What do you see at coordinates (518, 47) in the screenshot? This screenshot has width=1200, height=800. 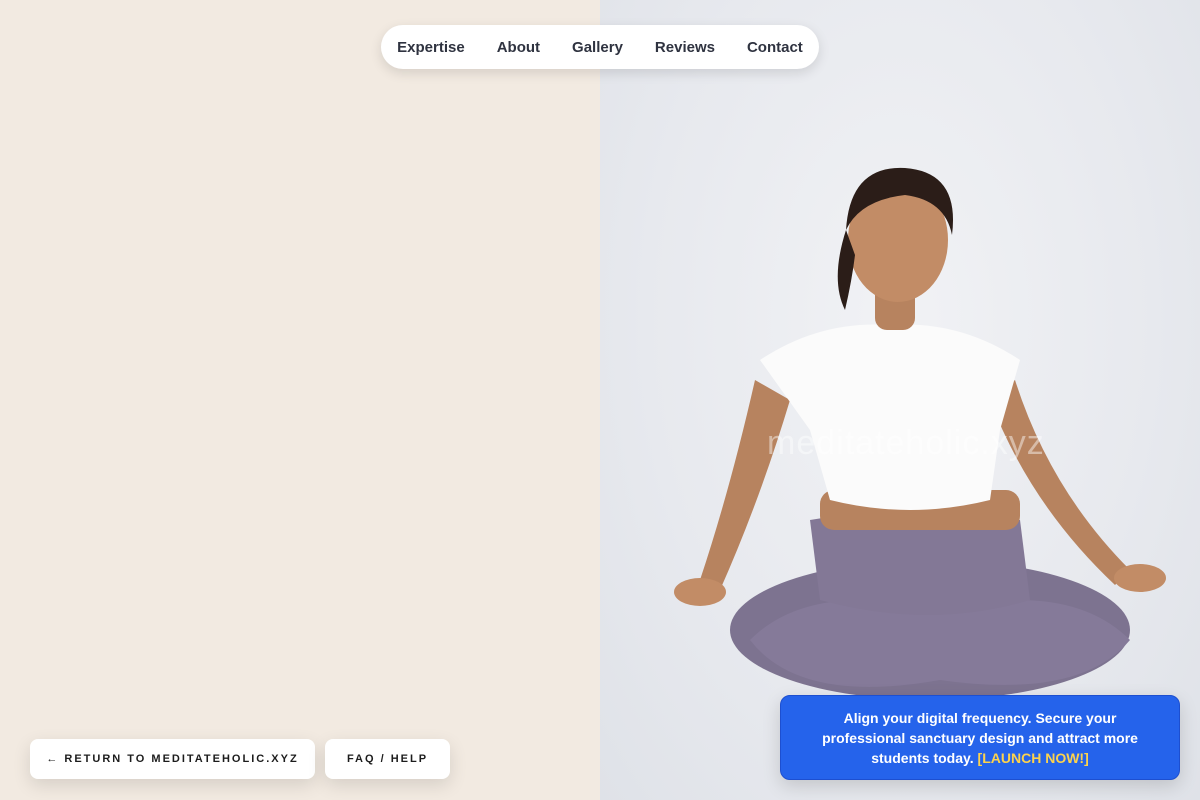 I see `nav-item-about: About` at bounding box center [518, 47].